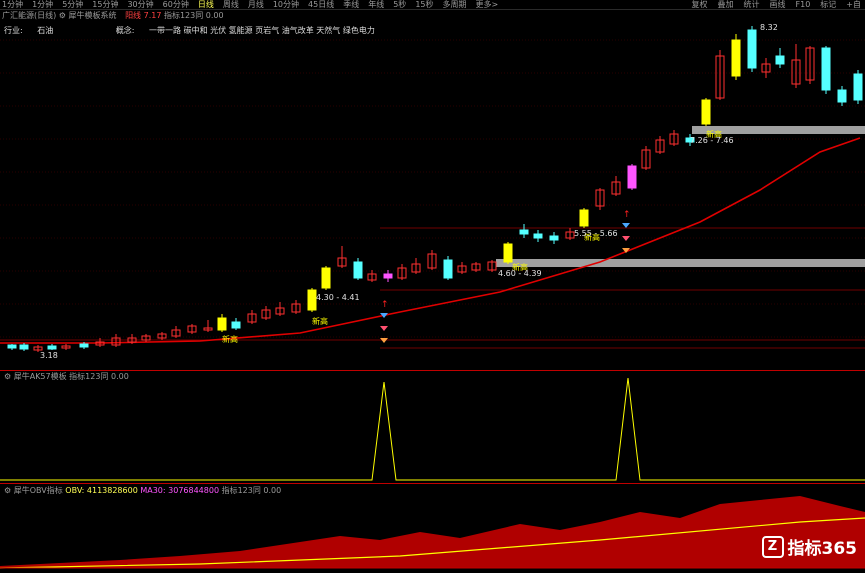 The image size is (865, 573). What do you see at coordinates (520, 273) in the screenshot?
I see `price-range-label: 4.60 - 4.39` at bounding box center [520, 273].